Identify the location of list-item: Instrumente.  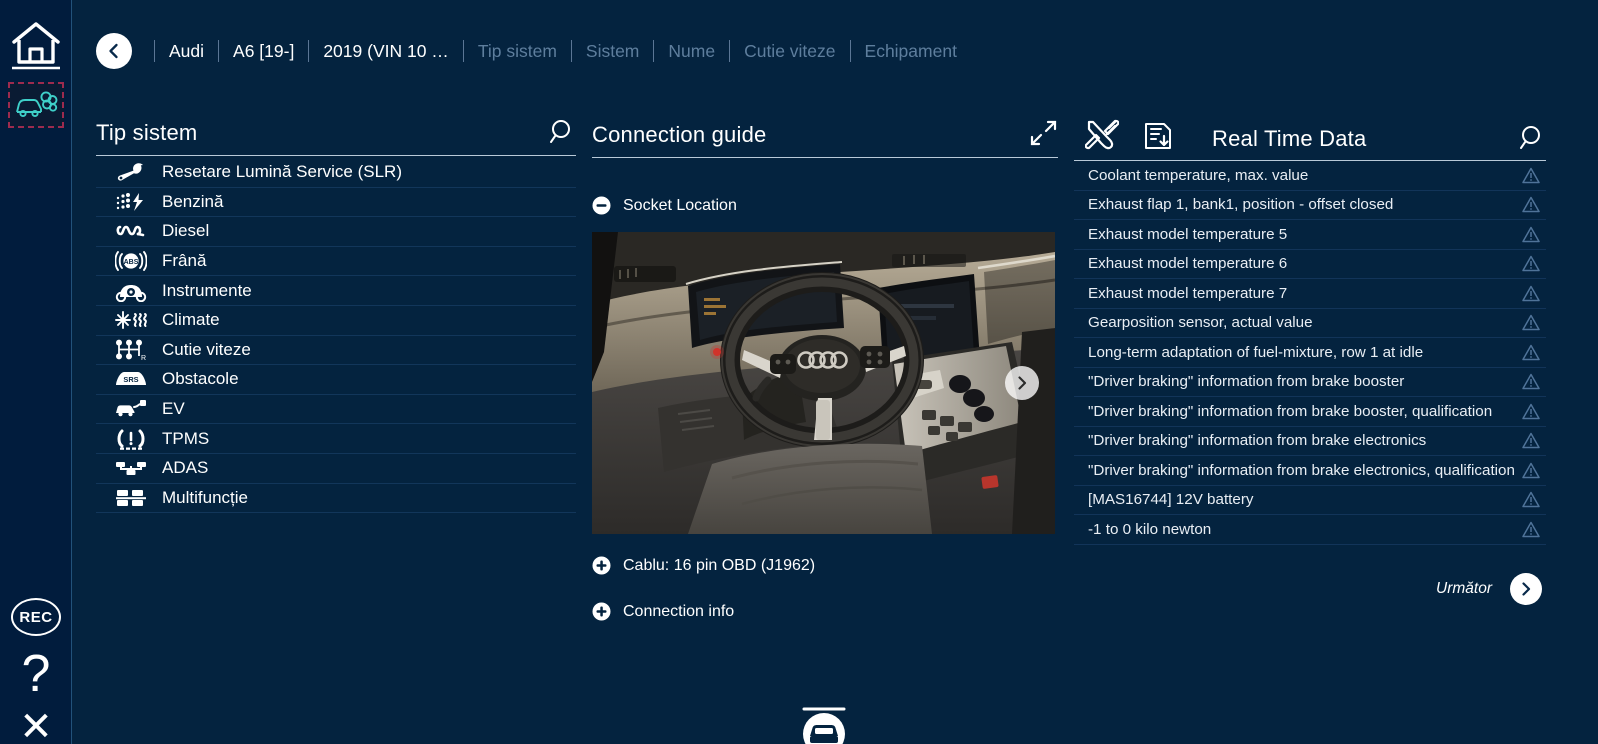
(336, 291).